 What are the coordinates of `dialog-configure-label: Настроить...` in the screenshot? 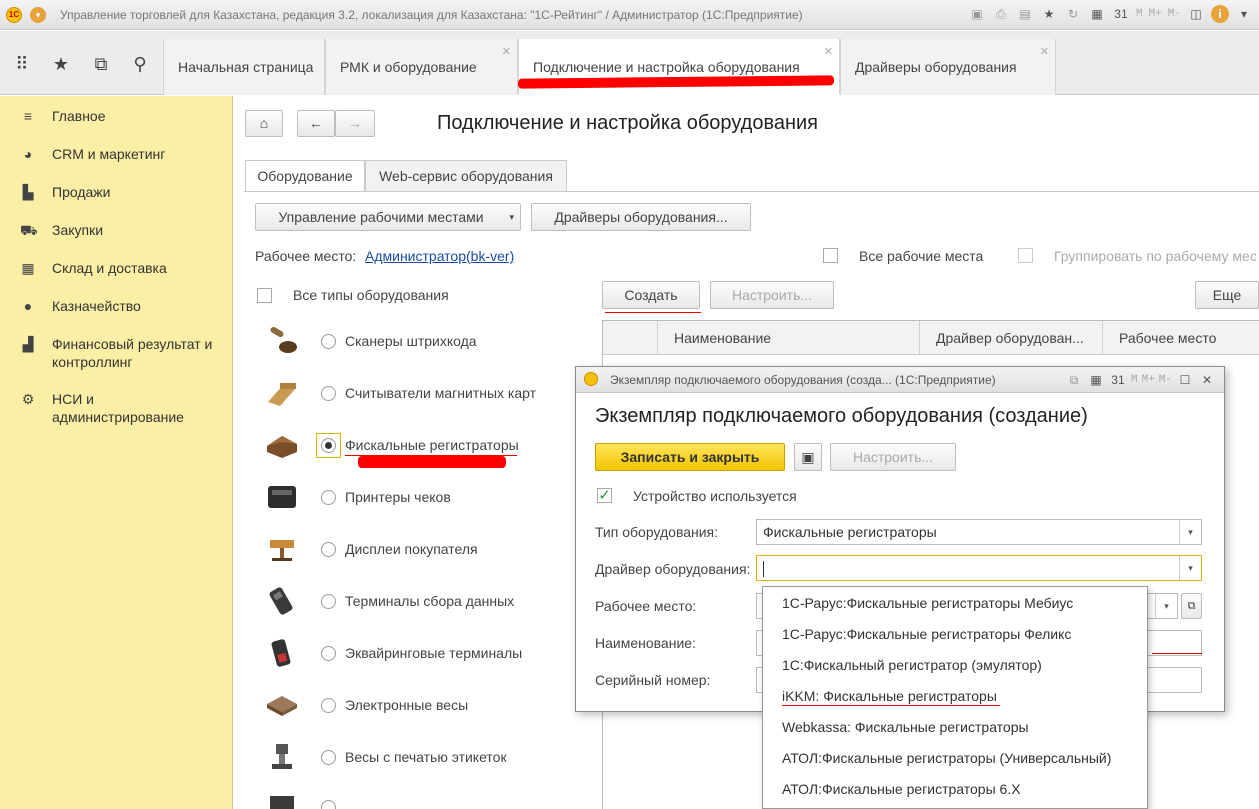 It's located at (893, 457).